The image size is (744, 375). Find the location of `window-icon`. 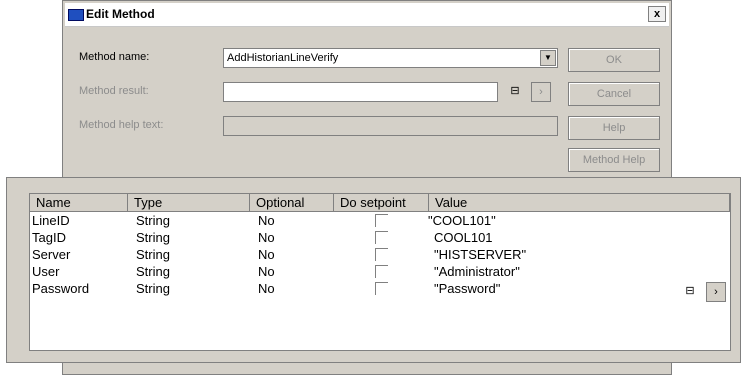

window-icon is located at coordinates (76, 15).